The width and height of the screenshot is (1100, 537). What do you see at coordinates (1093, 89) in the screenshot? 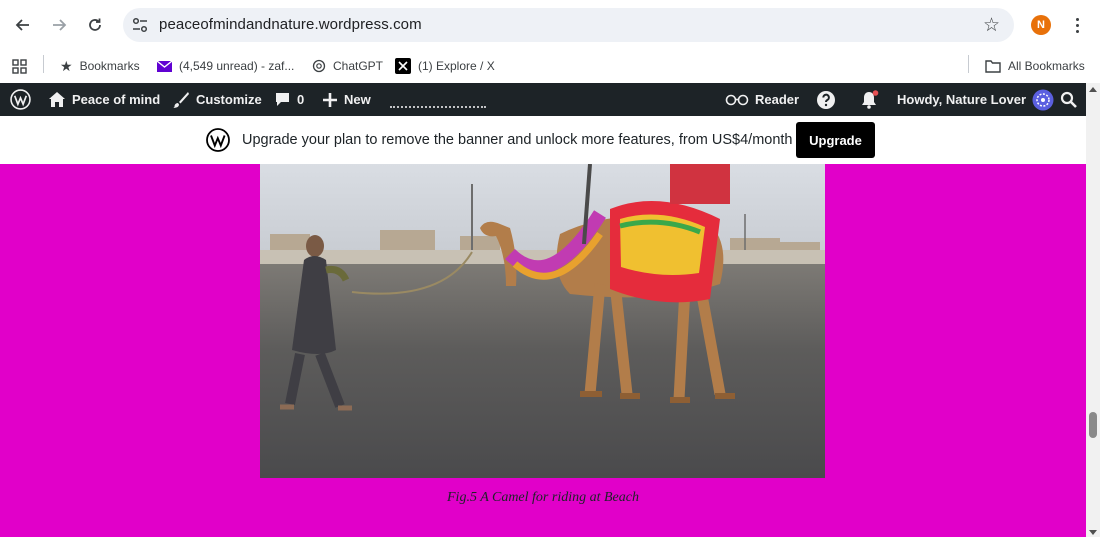
I see `scroll-up-arrow-icon` at bounding box center [1093, 89].